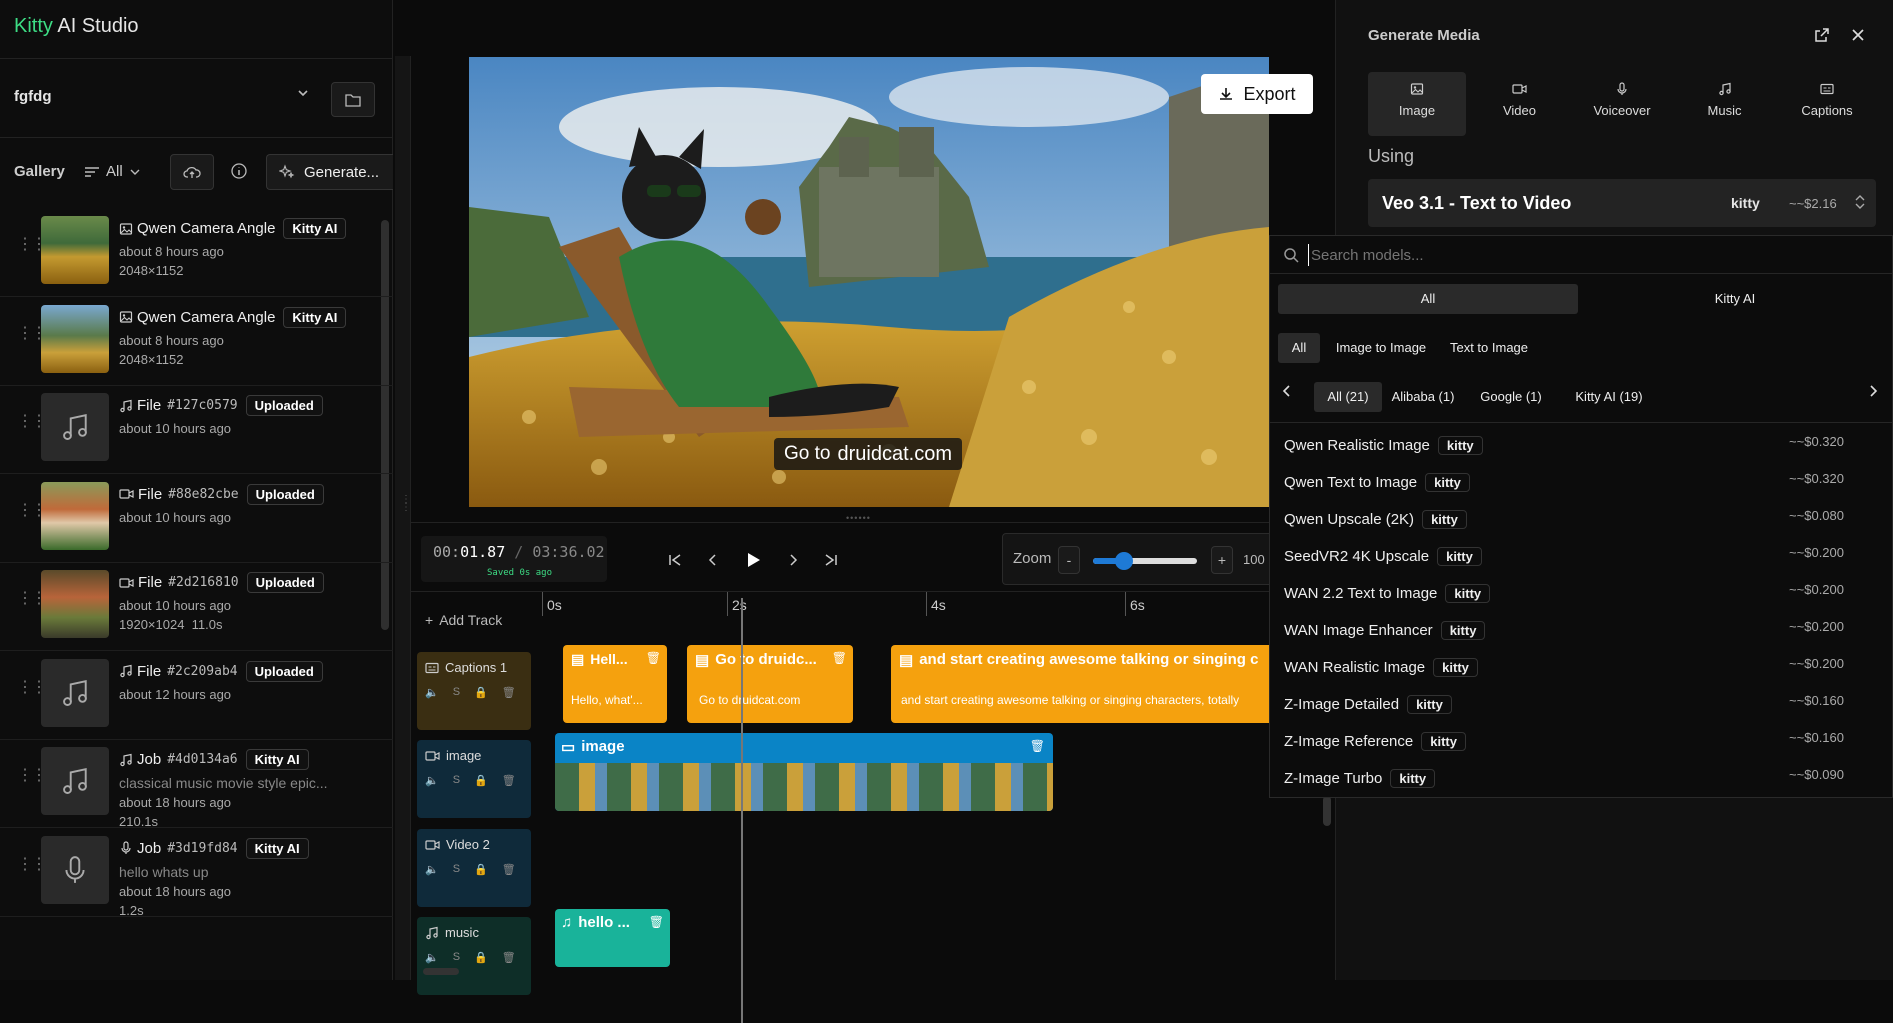 The image size is (1893, 1023). Describe the element at coordinates (1816, 441) in the screenshot. I see `model-option-price: ~~$0.320` at that location.